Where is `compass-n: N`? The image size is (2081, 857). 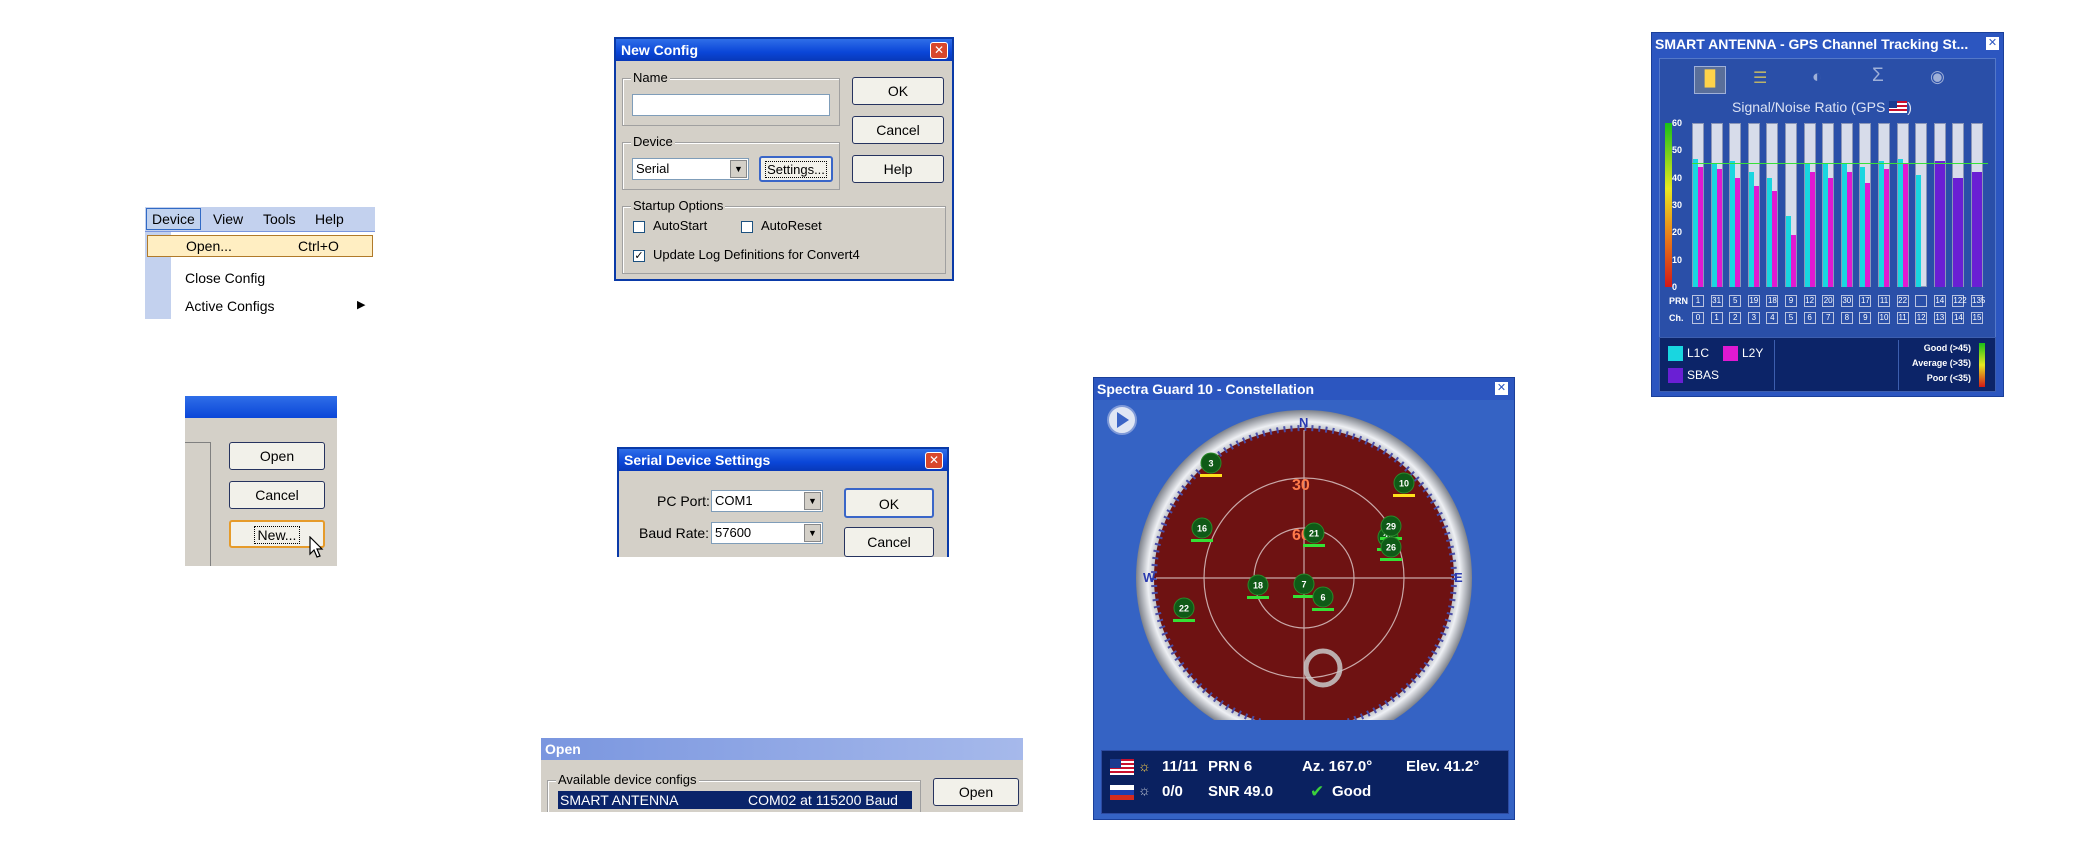 compass-n: N is located at coordinates (1303, 422).